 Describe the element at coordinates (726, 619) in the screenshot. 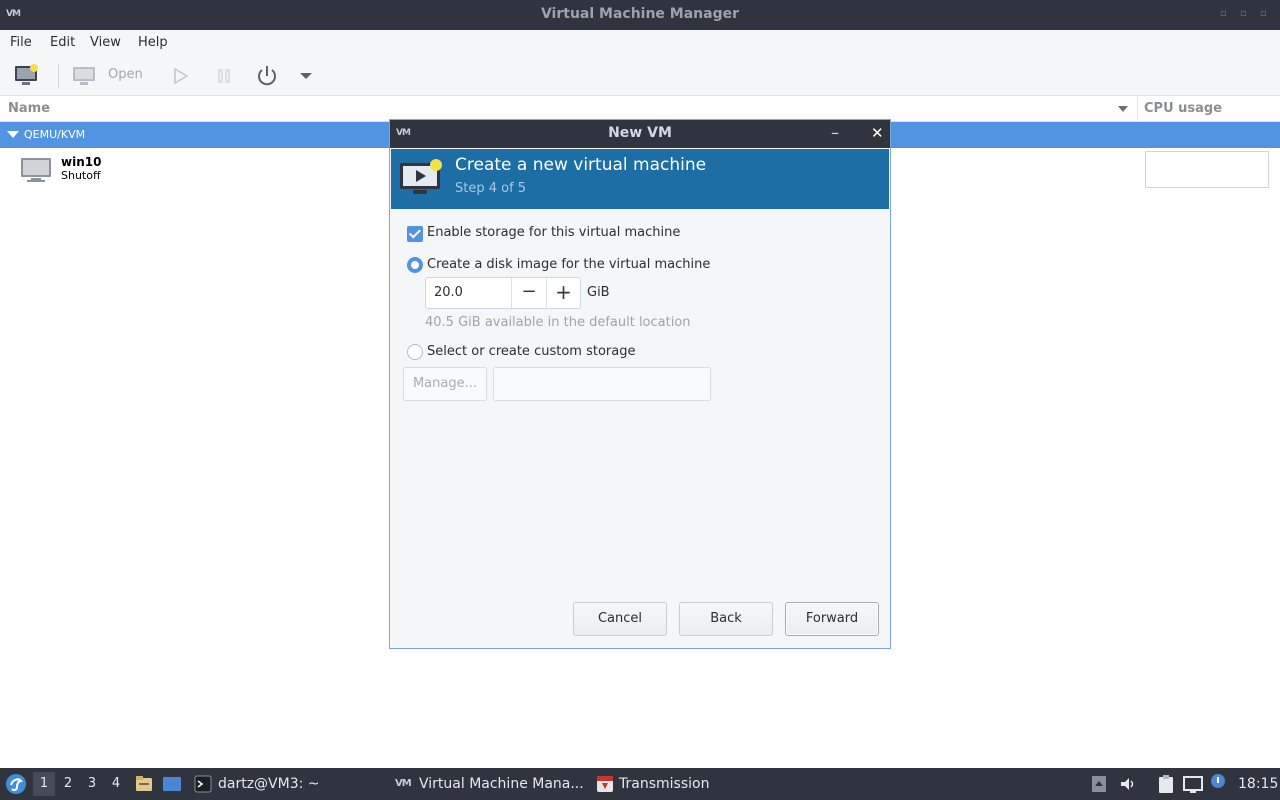

I see `back-button: Back` at that location.